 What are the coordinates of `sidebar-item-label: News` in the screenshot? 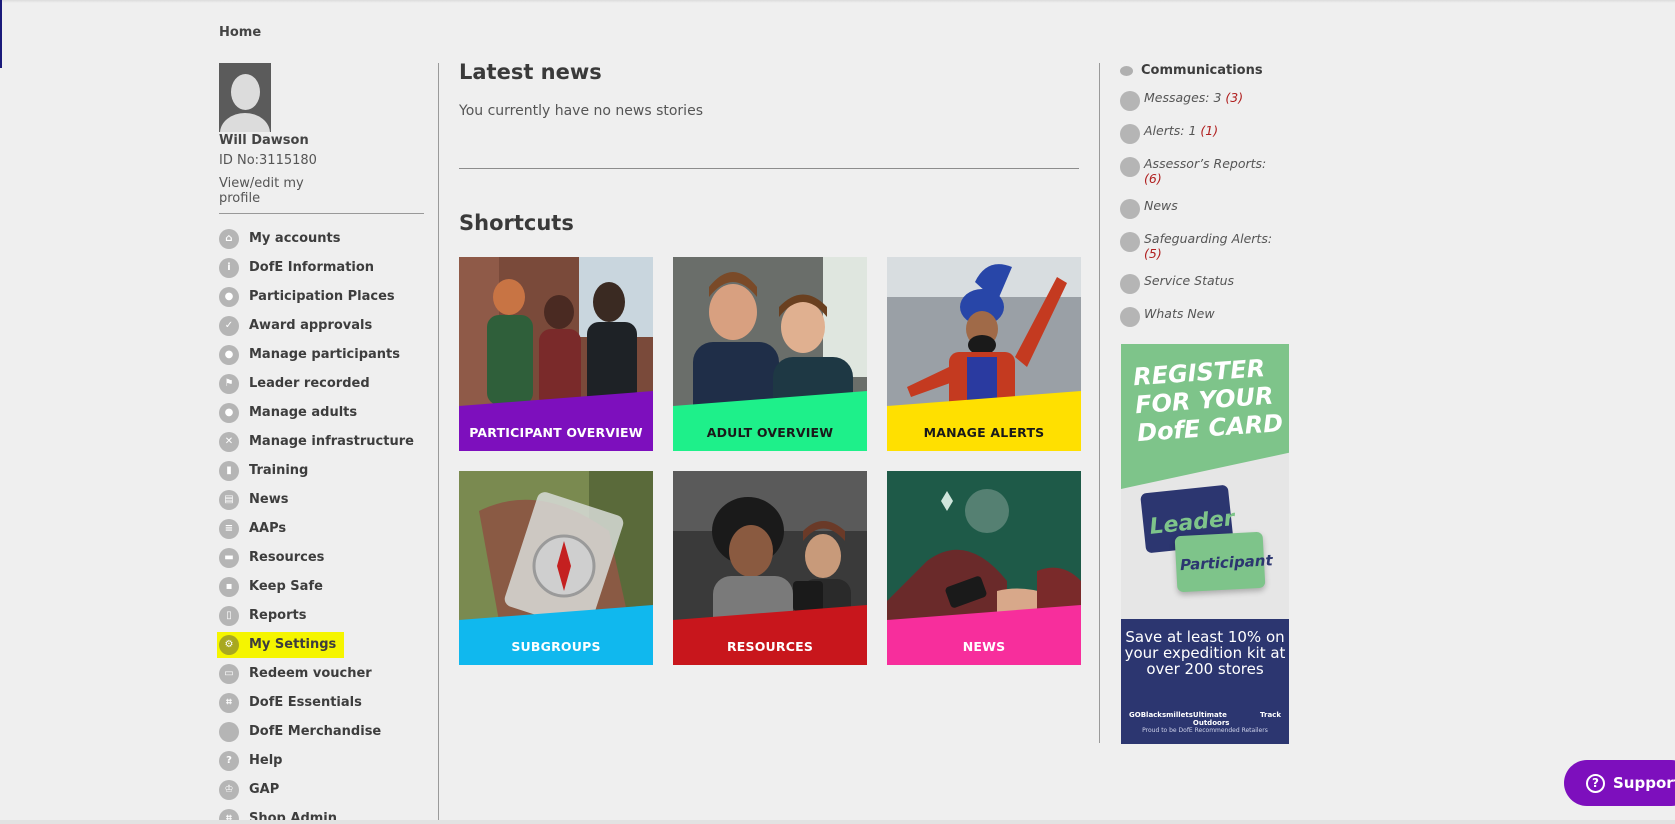 It's located at (269, 499).